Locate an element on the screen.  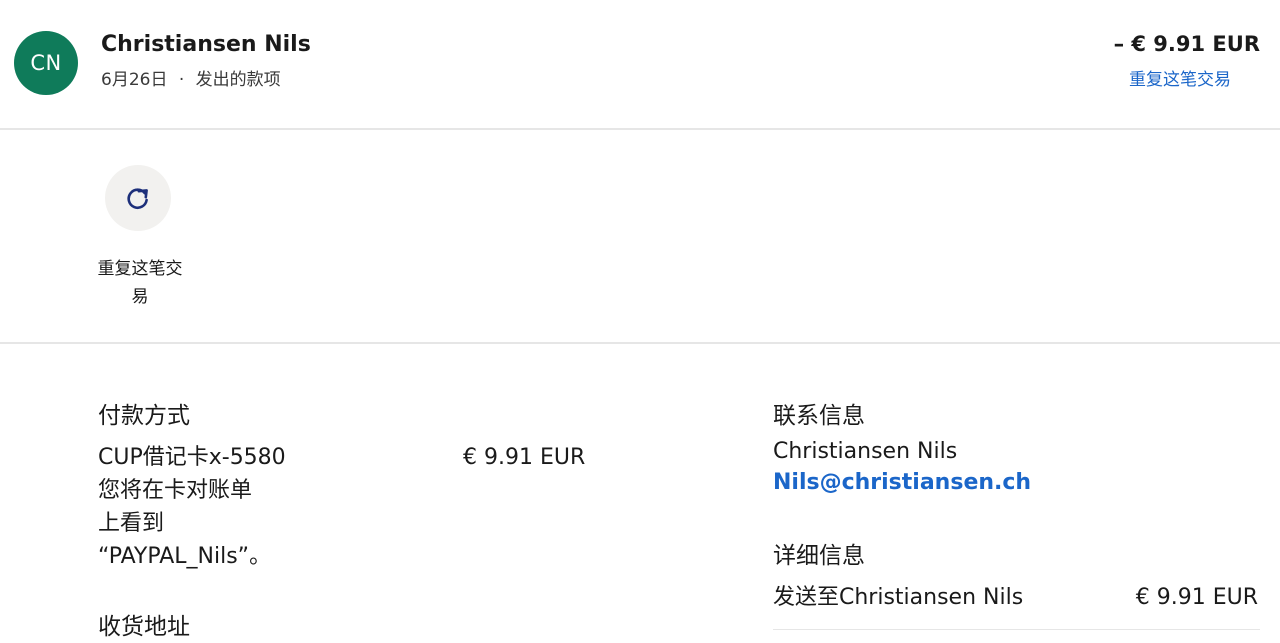
details-amount: € 9.91 EUR is located at coordinates (1196, 597).